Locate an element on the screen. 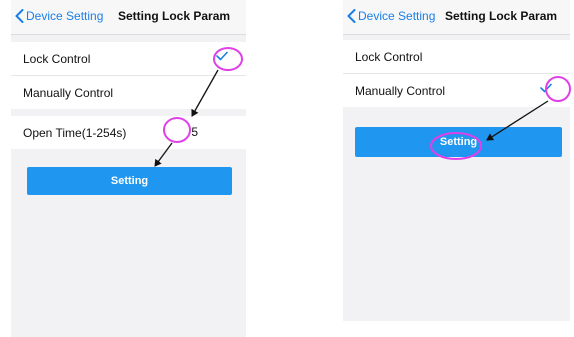 The width and height of the screenshot is (574, 337). open-time-input: 5 is located at coordinates (194, 132).